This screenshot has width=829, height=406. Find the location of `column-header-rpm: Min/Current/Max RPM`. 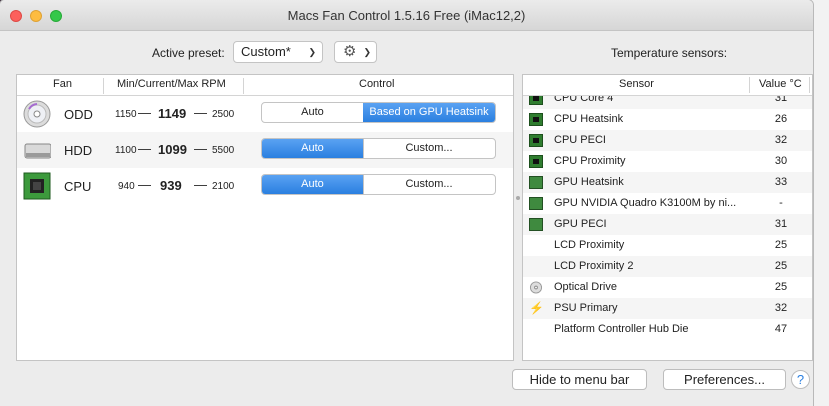

column-header-rpm: Min/Current/Max RPM is located at coordinates (171, 84).